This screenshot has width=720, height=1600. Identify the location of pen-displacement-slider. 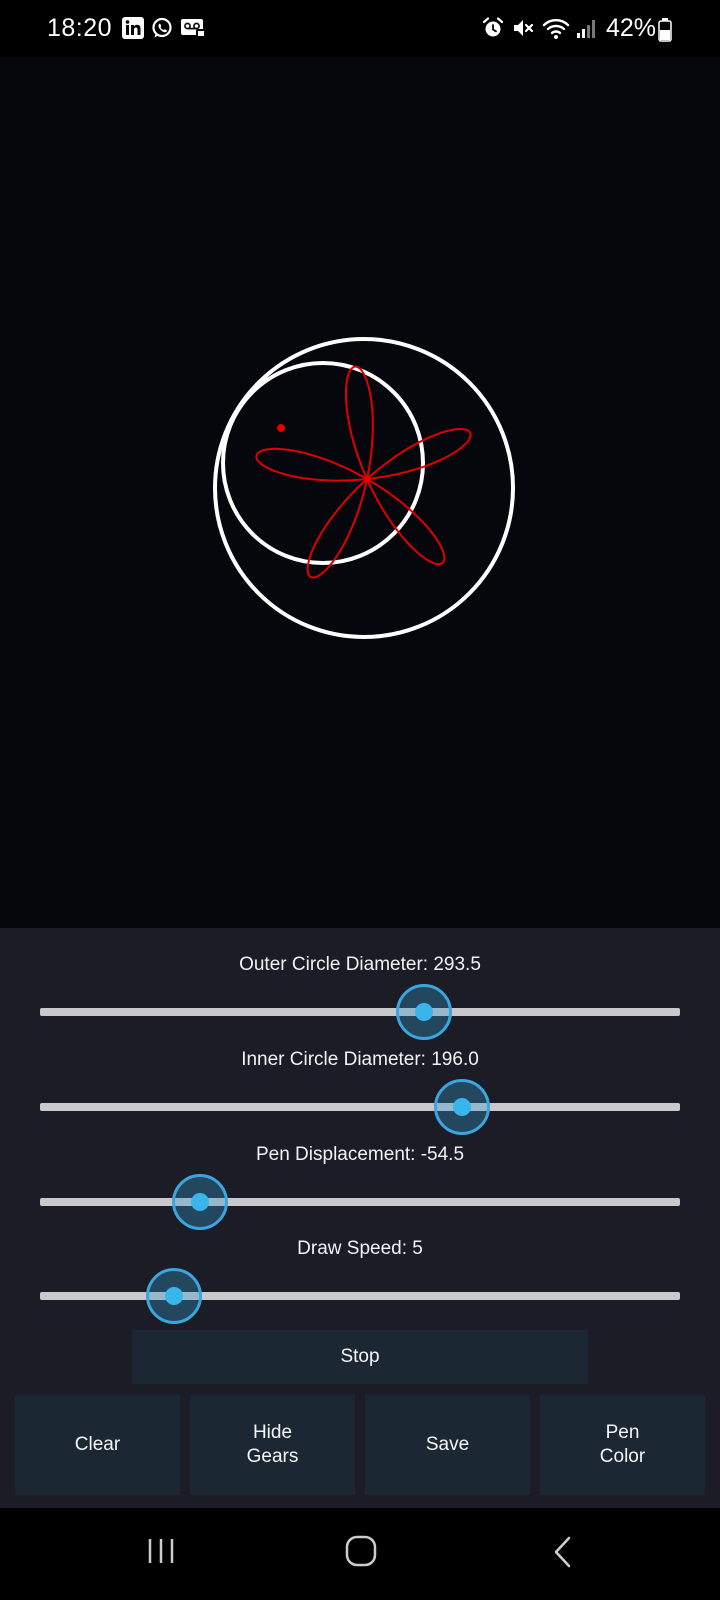
(360, 1202).